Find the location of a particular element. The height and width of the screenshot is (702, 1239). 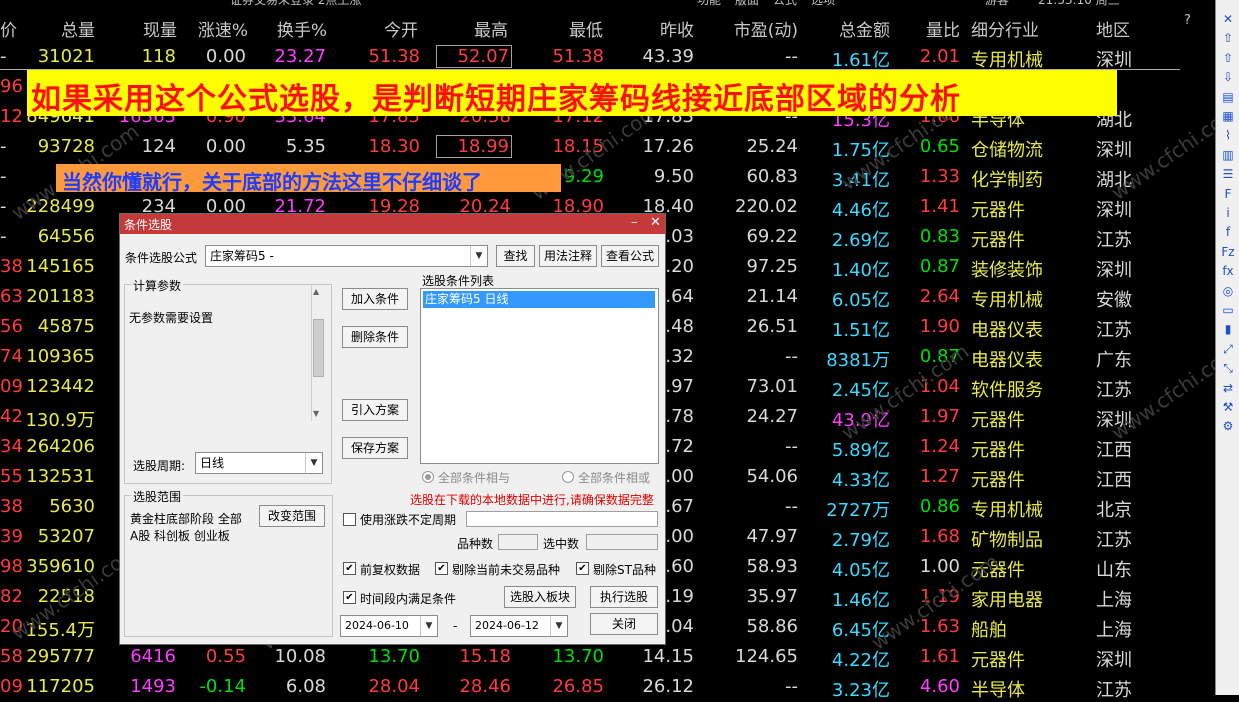

info-icon: i is located at coordinates (1228, 213).